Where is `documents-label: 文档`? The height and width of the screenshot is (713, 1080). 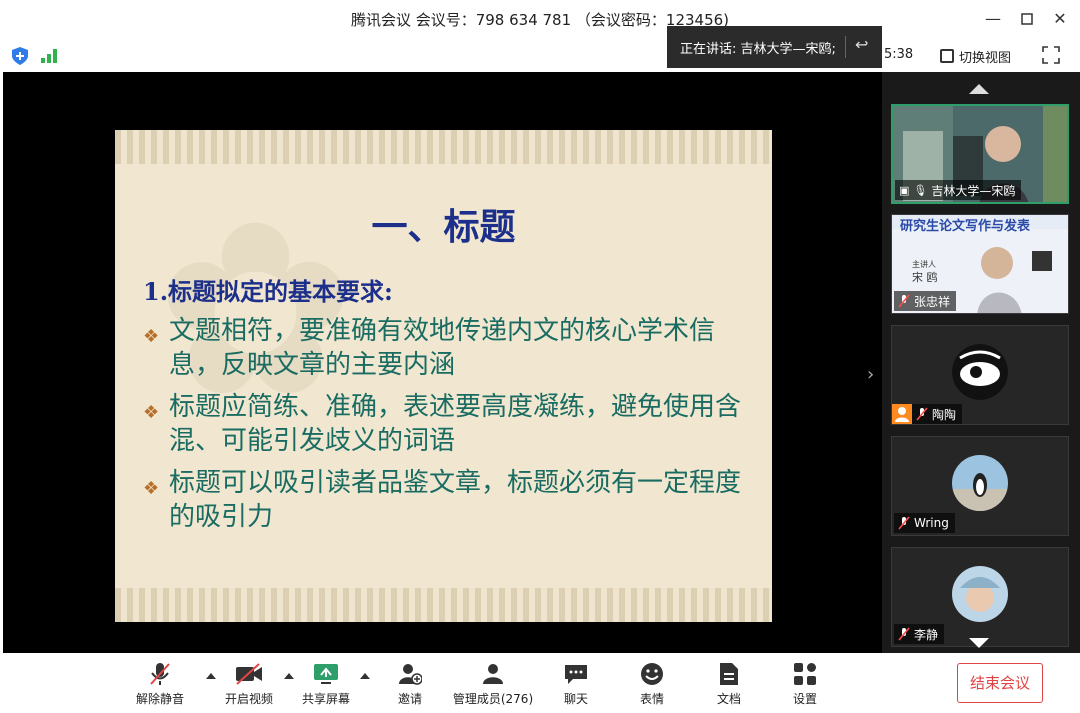
documents-label: 文档 is located at coordinates (728, 699).